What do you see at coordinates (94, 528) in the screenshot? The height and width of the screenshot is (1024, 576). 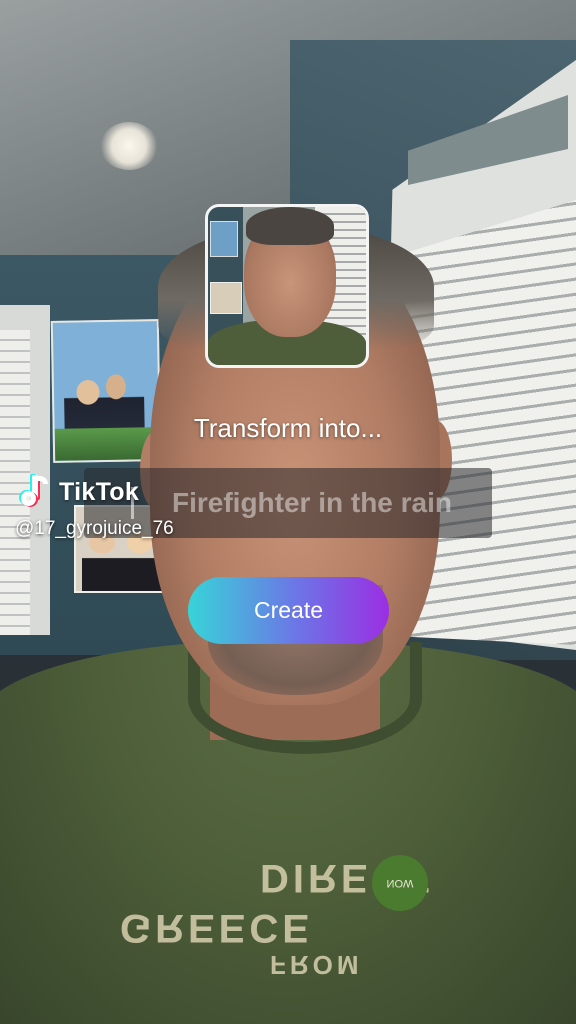 I see `creator-handle: @17_gyrojuice_76` at bounding box center [94, 528].